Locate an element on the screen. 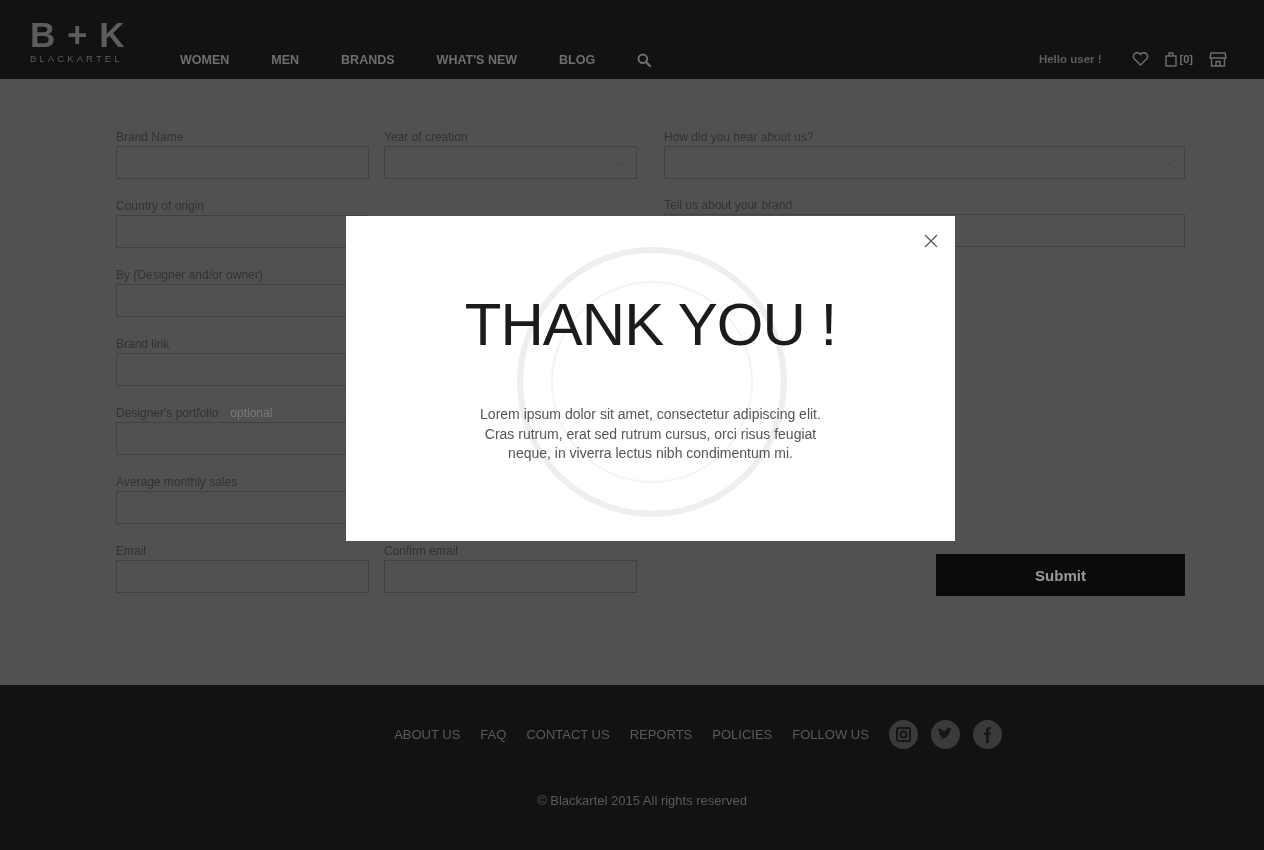 The width and height of the screenshot is (1264, 850). submit-button: Submit is located at coordinates (1060, 575).